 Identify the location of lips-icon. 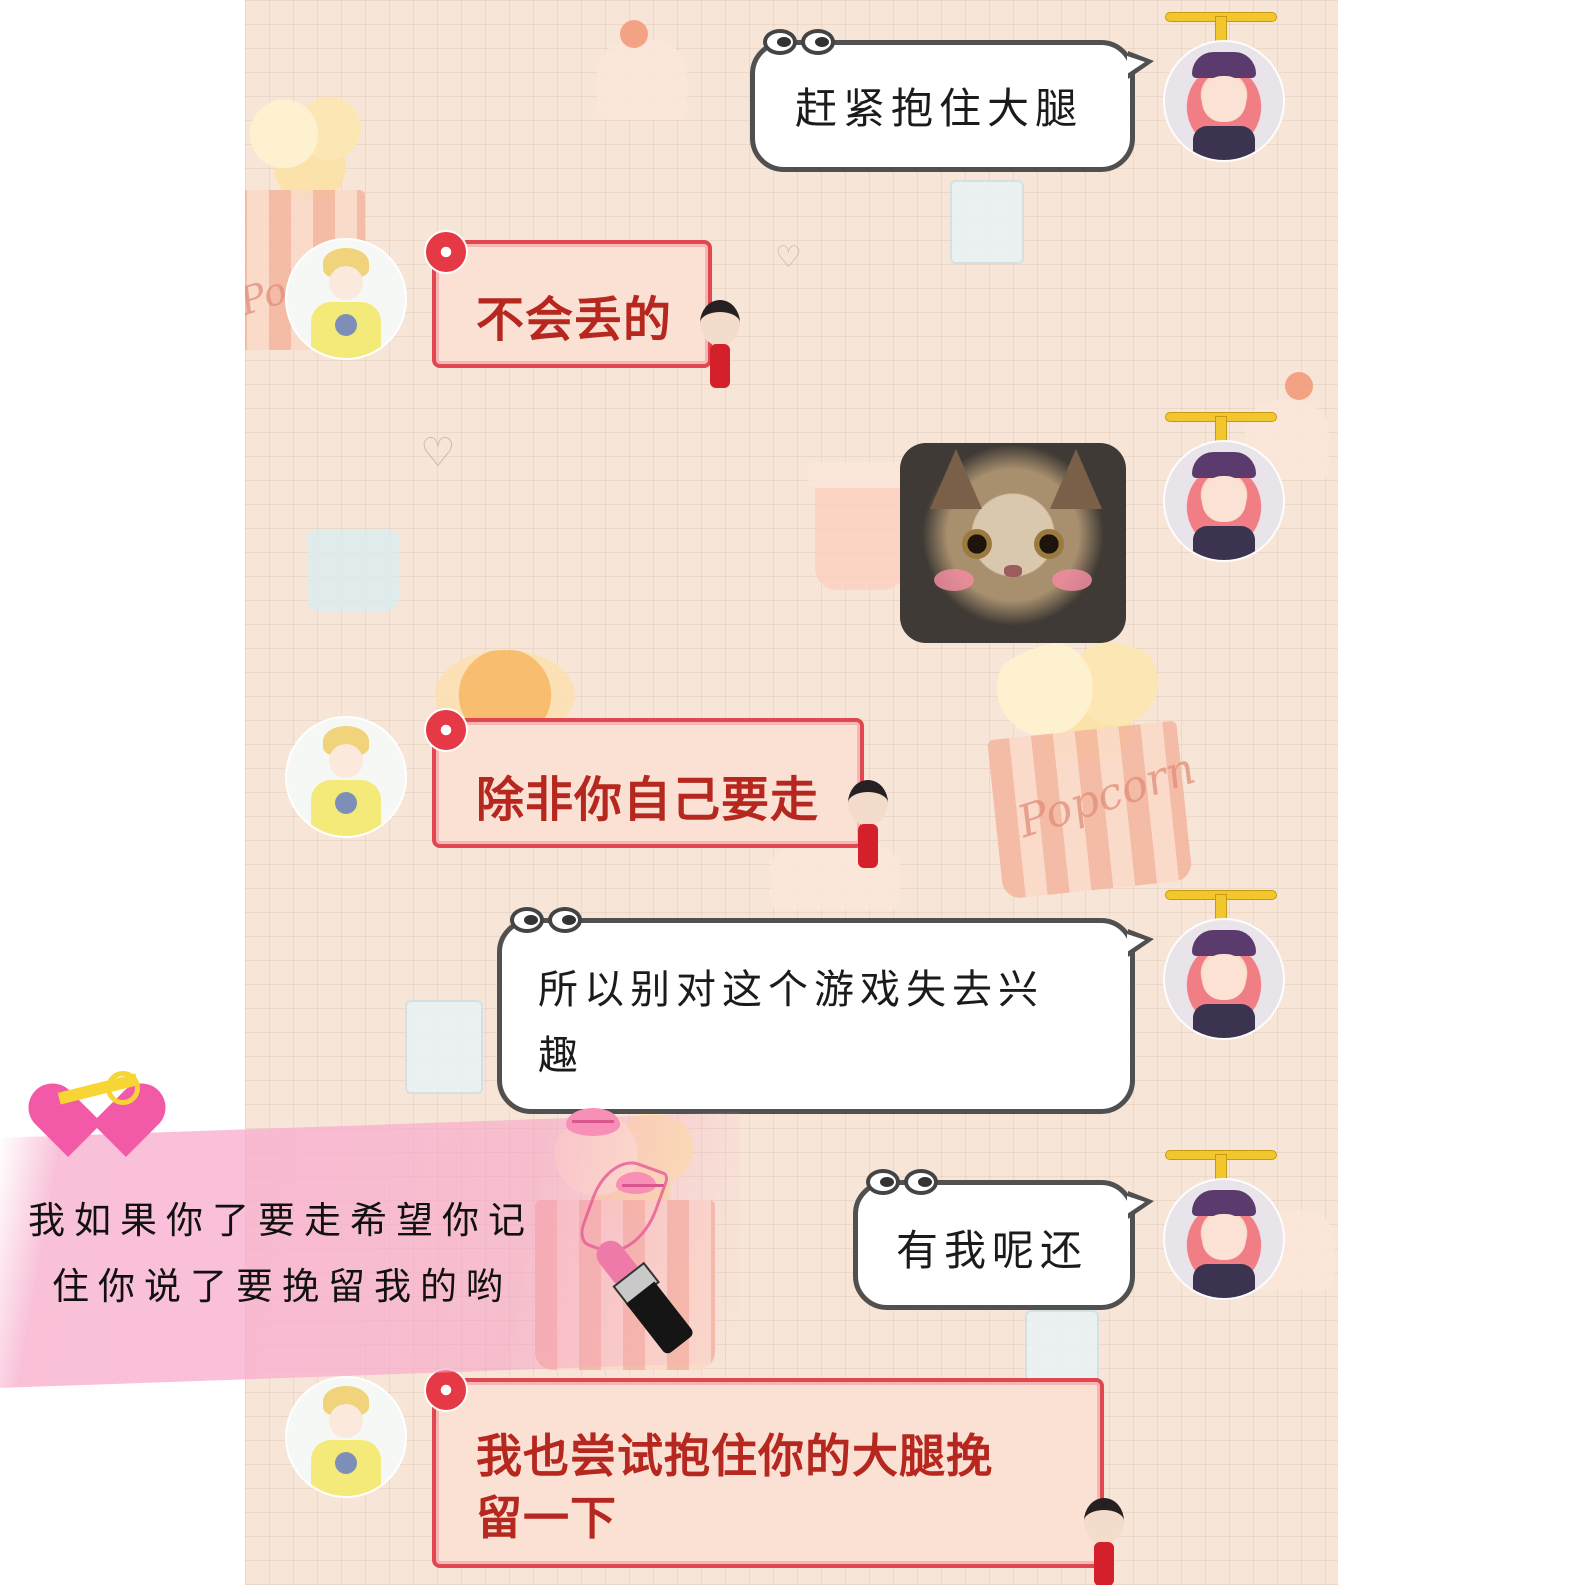
(593, 1122).